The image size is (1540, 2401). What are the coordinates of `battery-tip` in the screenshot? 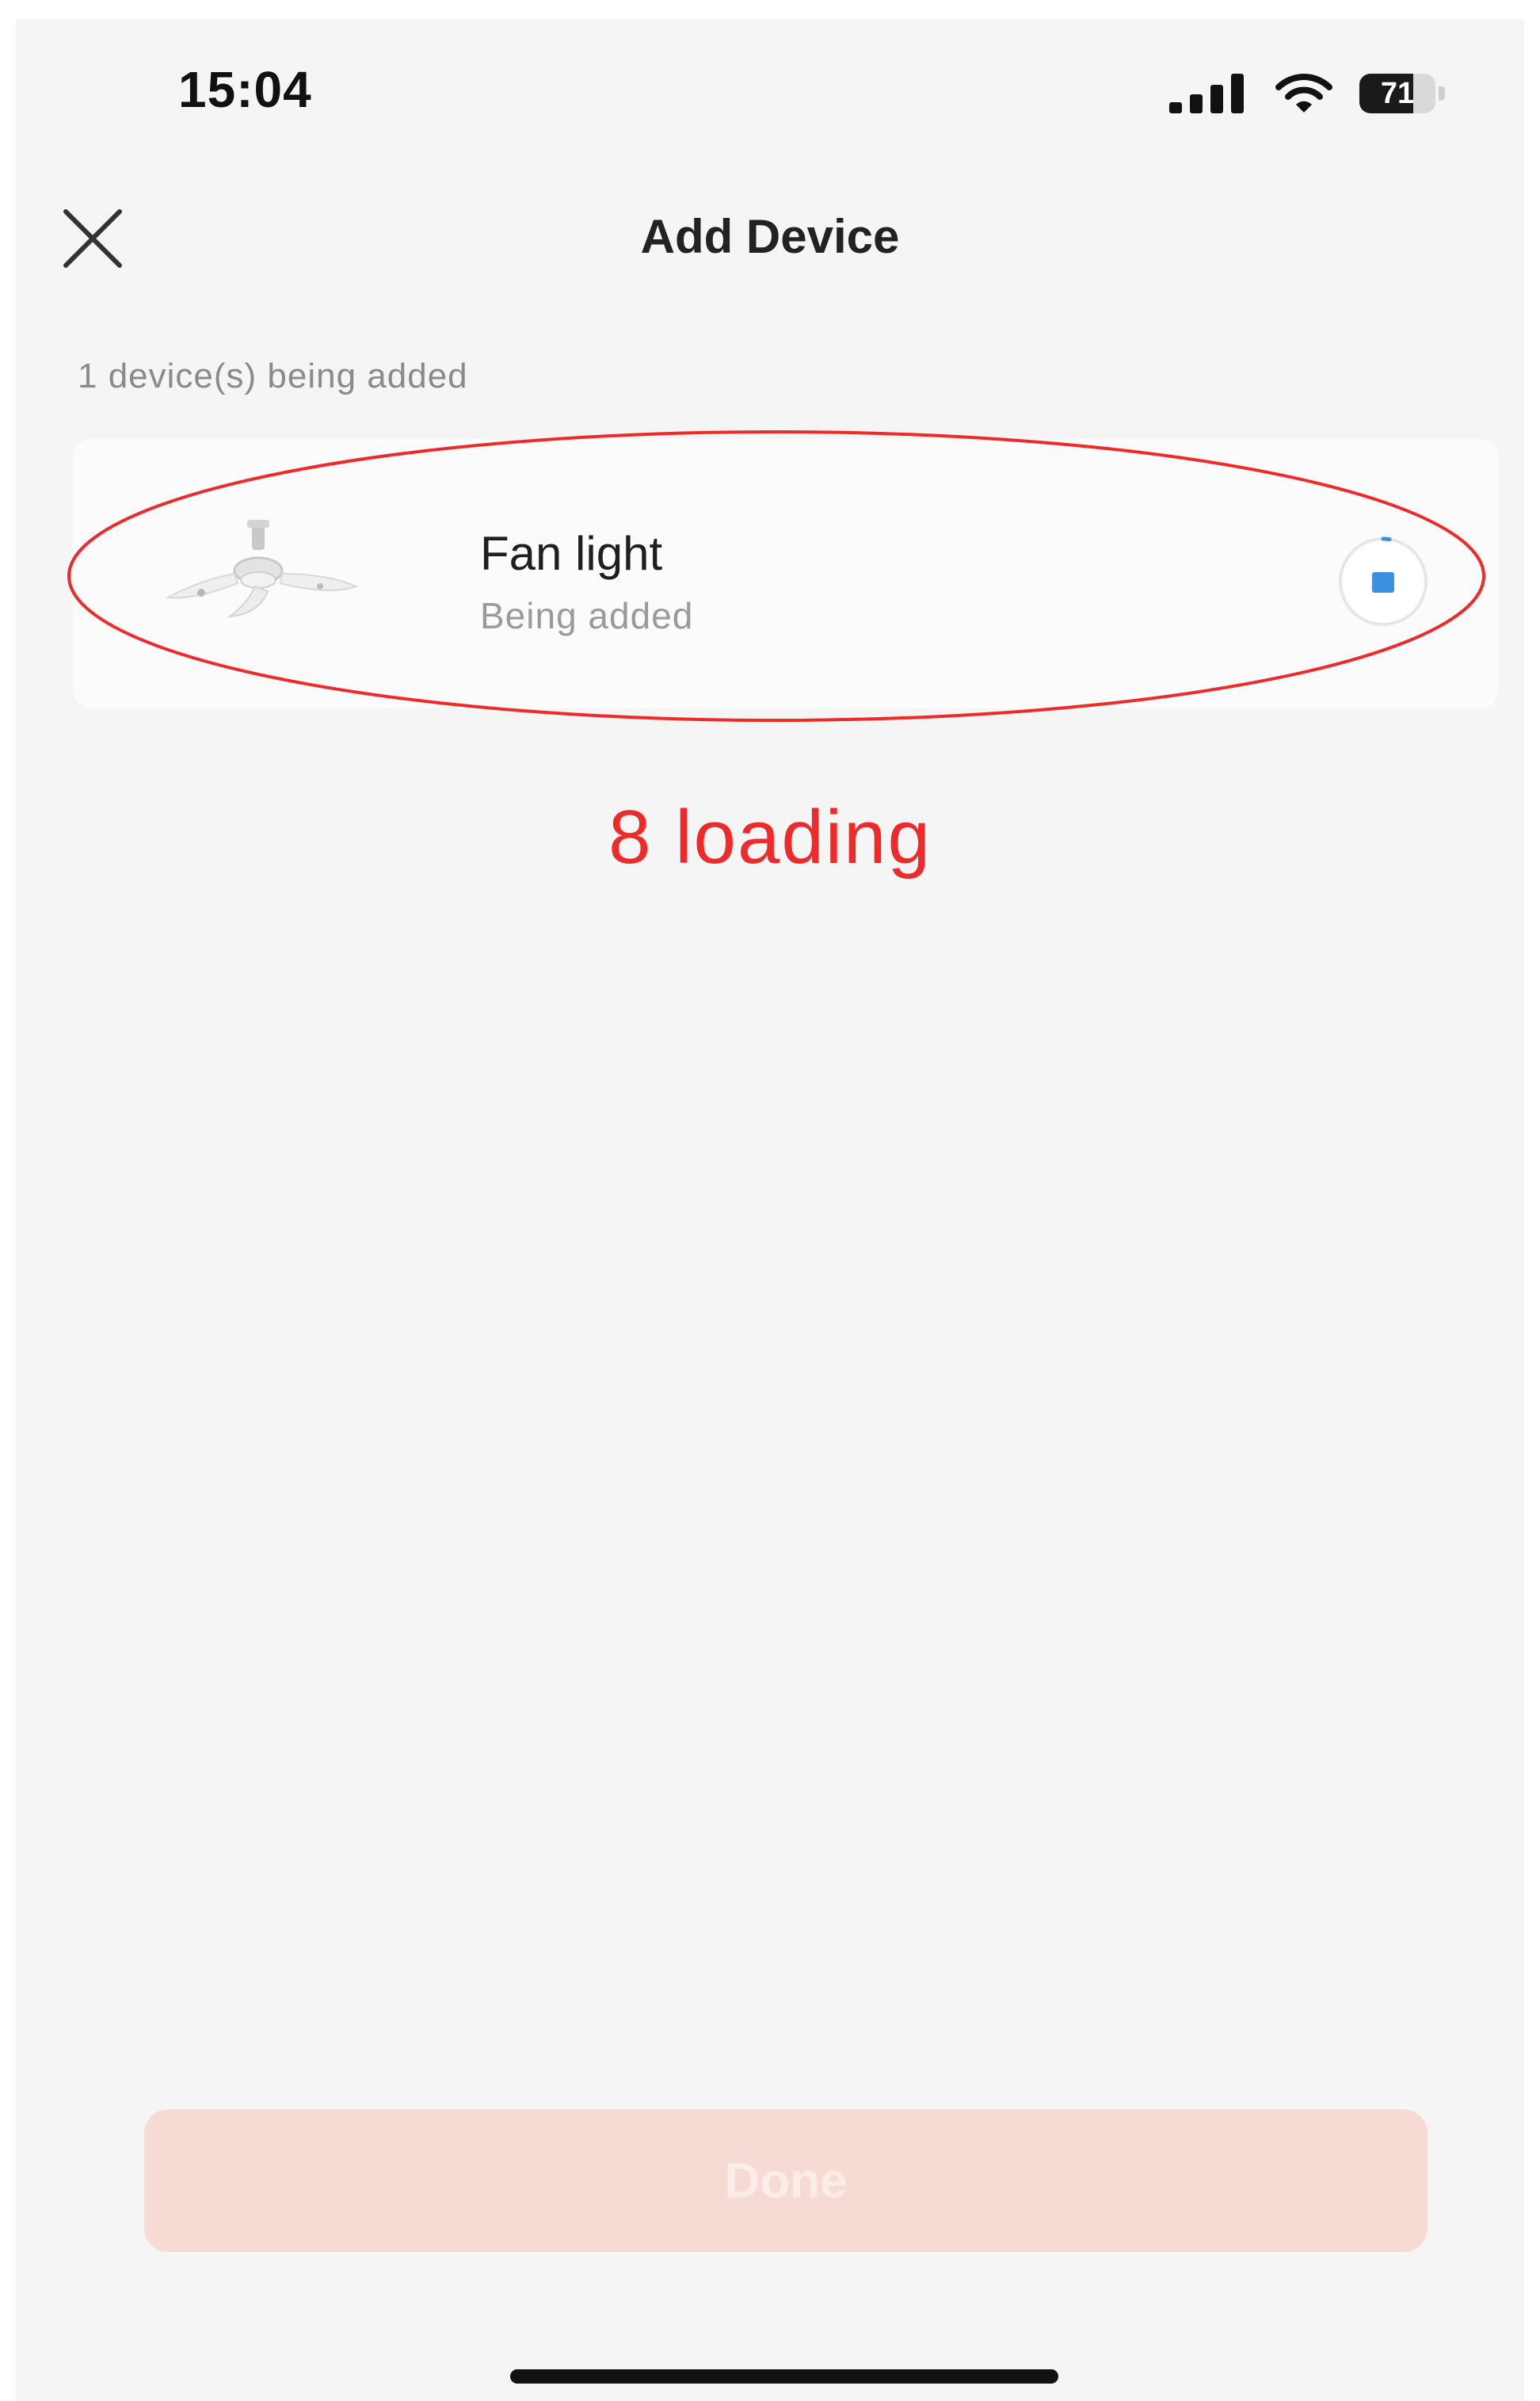 It's located at (1442, 93).